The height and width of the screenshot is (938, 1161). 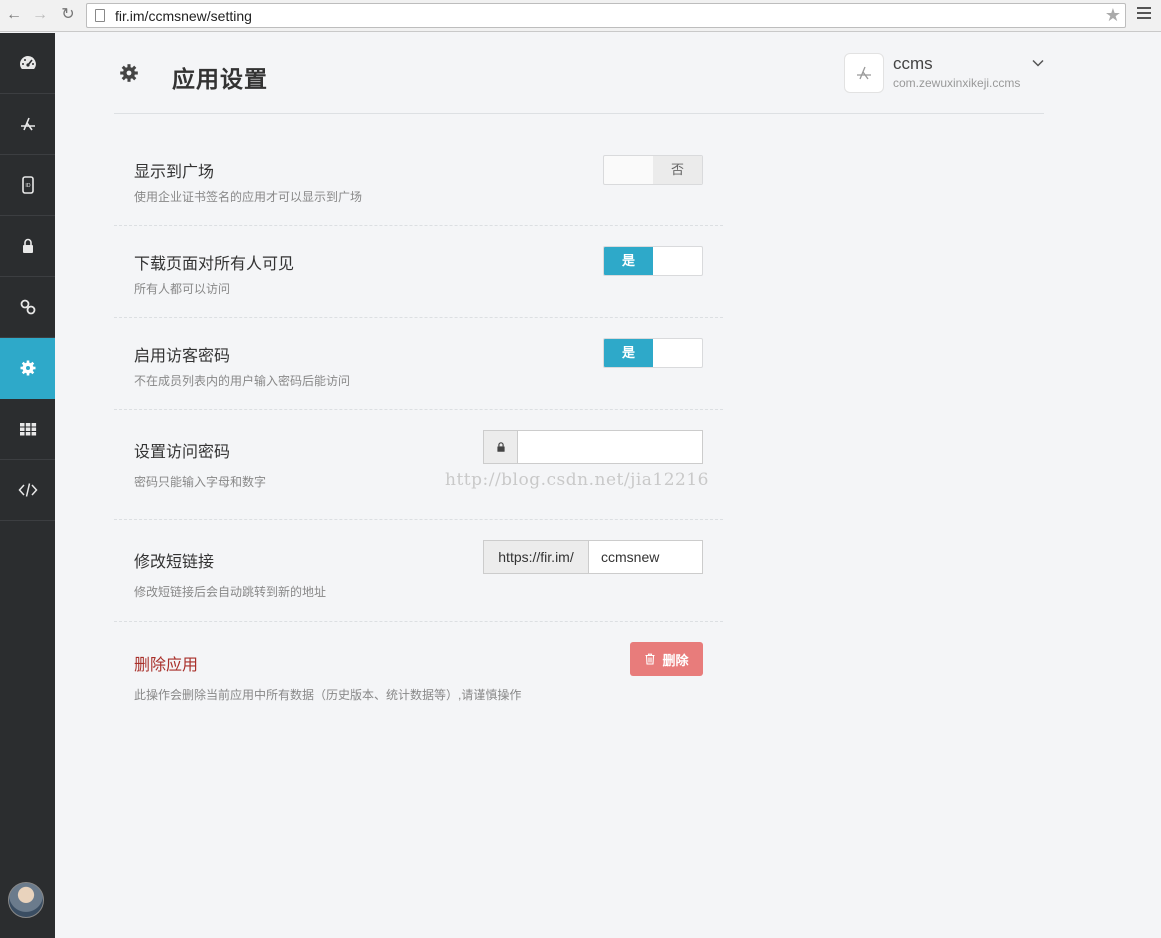 What do you see at coordinates (166, 665) in the screenshot?
I see `setting-title: 删除应用` at bounding box center [166, 665].